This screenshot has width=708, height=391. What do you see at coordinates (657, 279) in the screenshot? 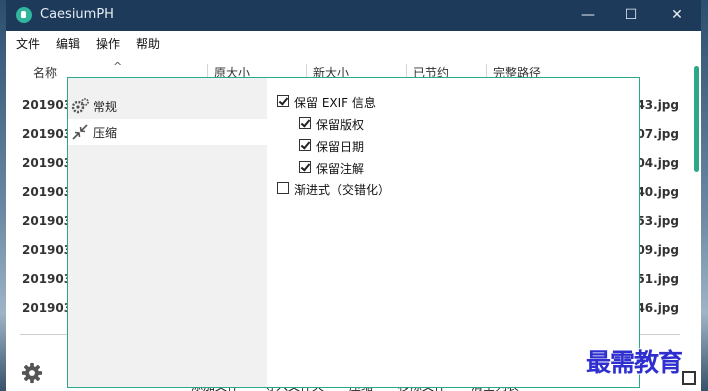
I see `file-path: 51.jpg` at bounding box center [657, 279].